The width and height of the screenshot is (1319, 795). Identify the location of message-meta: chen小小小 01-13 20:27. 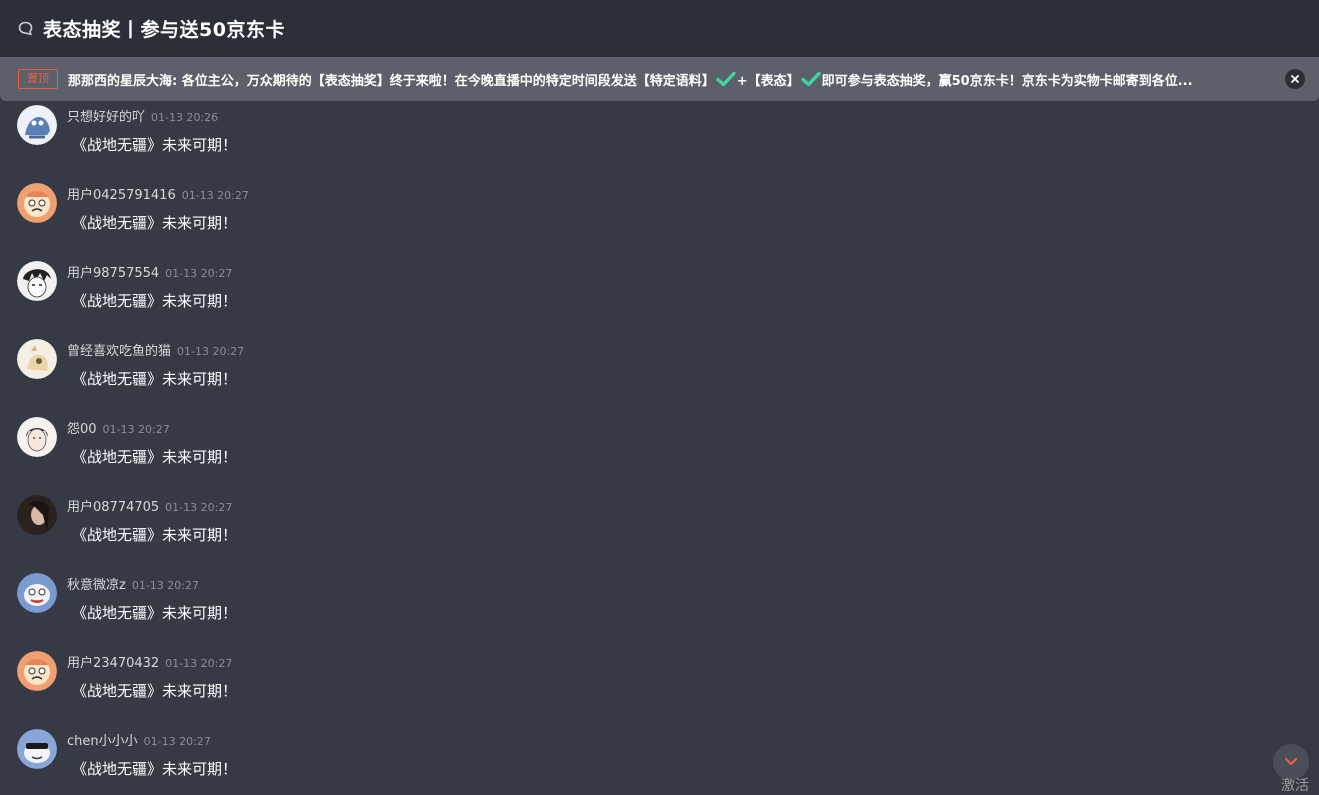
(139, 739).